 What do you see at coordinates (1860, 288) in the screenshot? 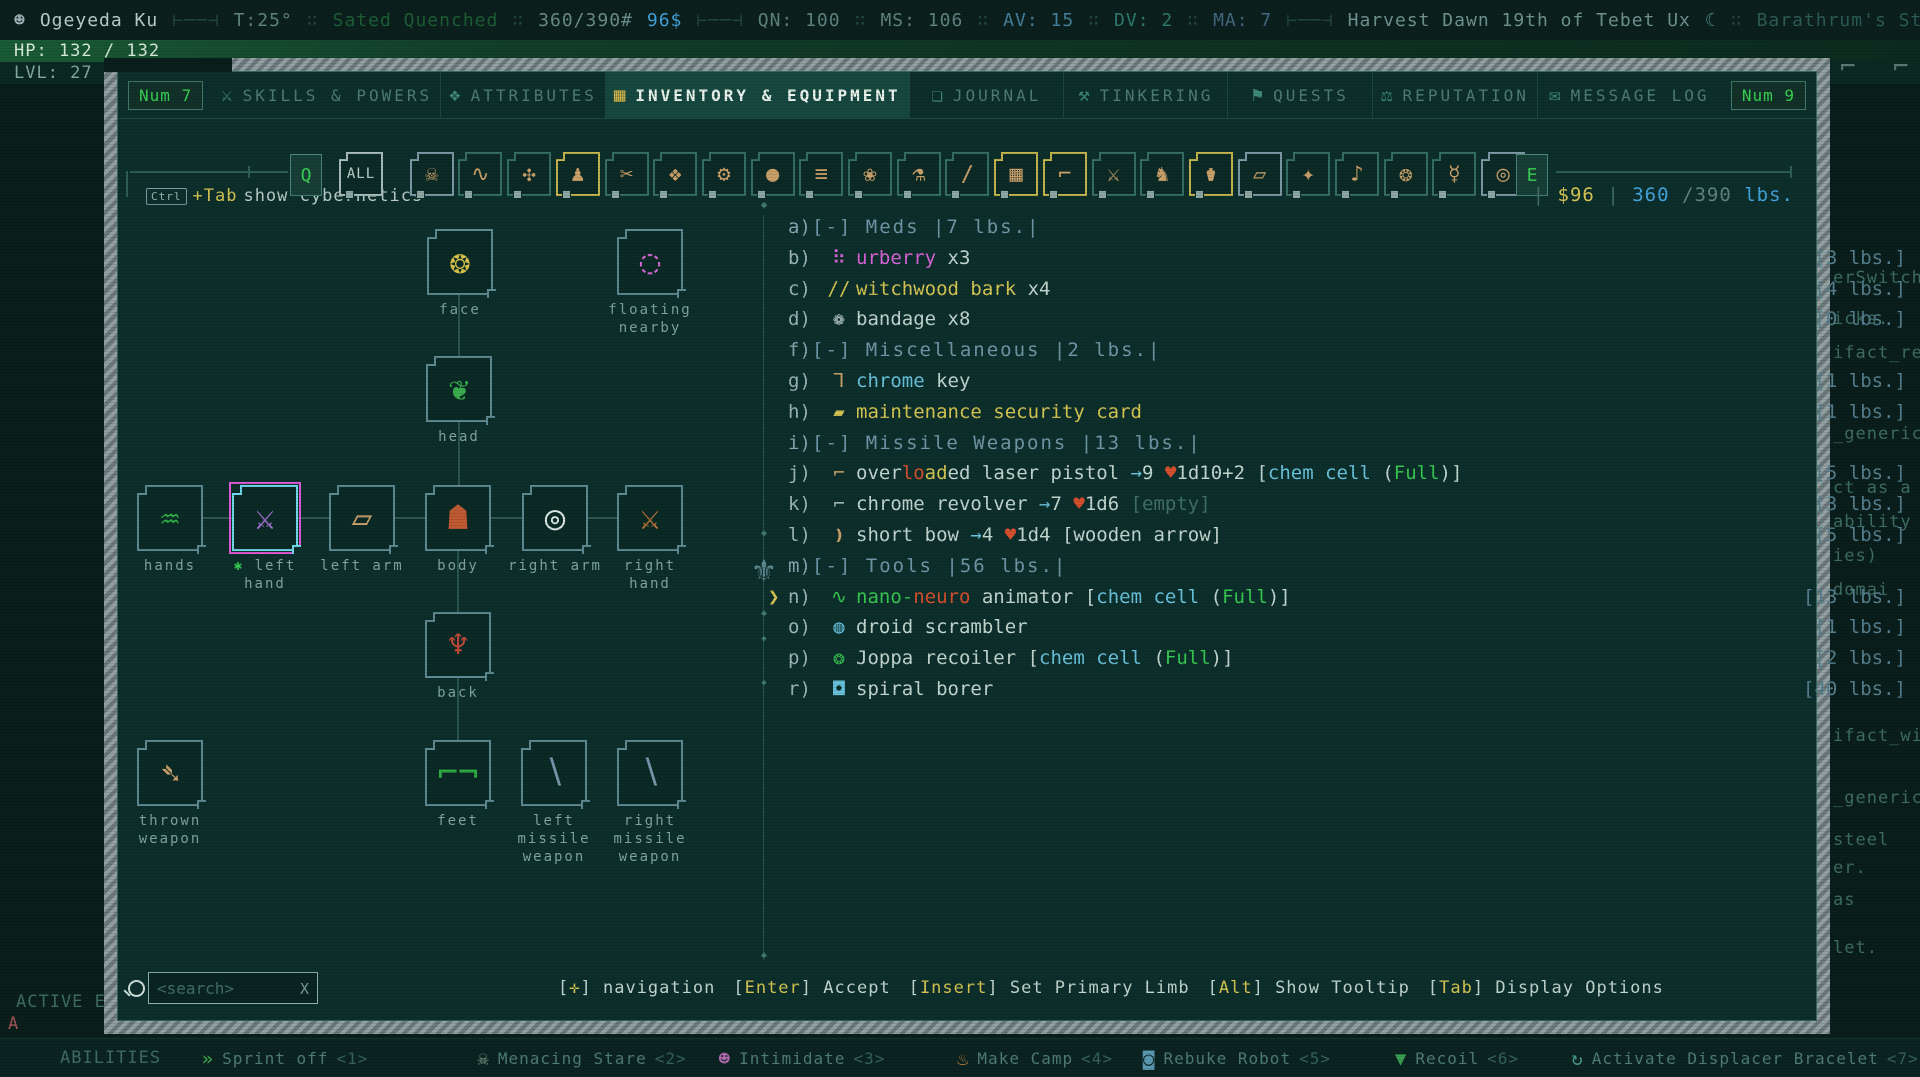
I see `item-weight: [4 lbs.]` at bounding box center [1860, 288].